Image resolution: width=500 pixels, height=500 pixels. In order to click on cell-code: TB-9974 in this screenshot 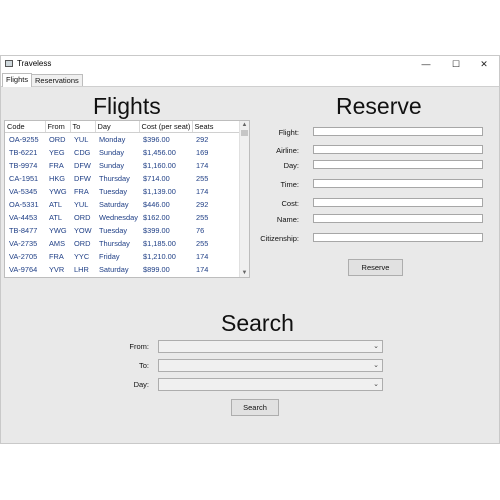, I will do `click(23, 165)`.